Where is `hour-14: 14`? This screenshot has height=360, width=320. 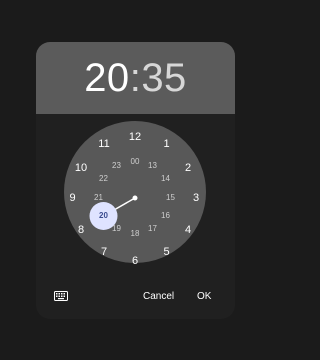
hour-14: 14 is located at coordinates (166, 179).